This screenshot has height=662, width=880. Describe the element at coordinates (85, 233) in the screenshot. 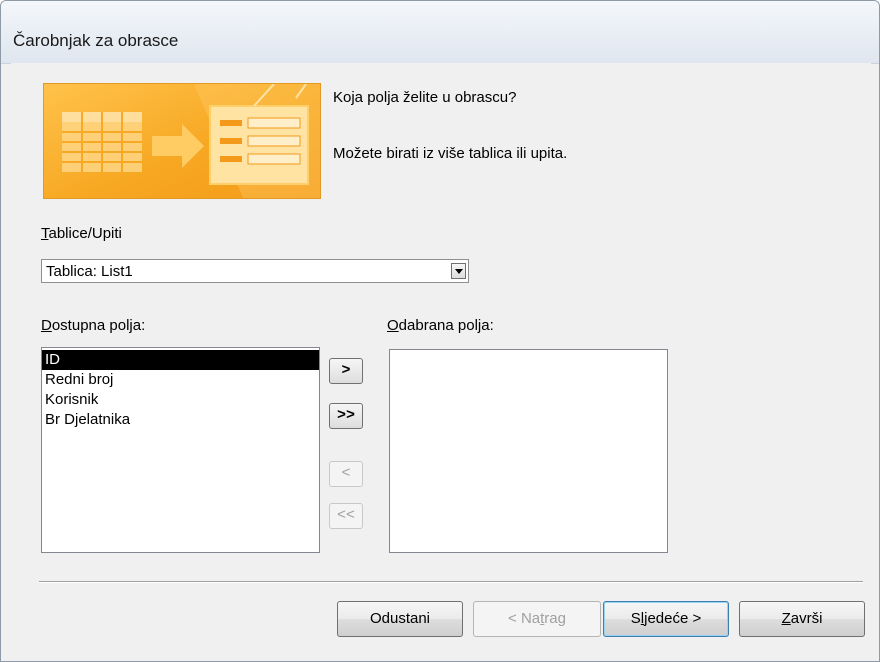

I see `tables-queries-label-rest: ablice/Upiti` at that location.